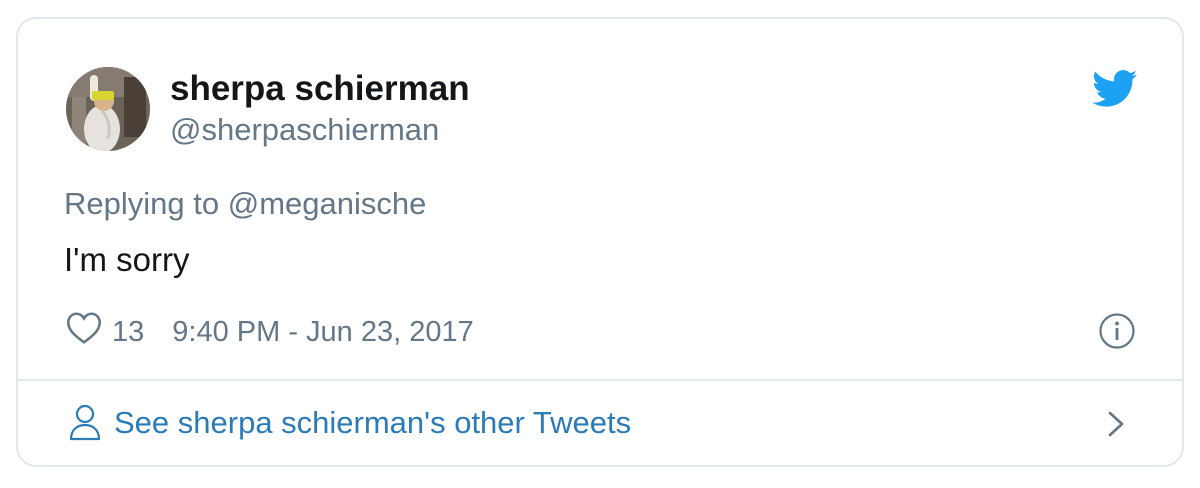  What do you see at coordinates (128, 332) in the screenshot?
I see `like-count: 13` at bounding box center [128, 332].